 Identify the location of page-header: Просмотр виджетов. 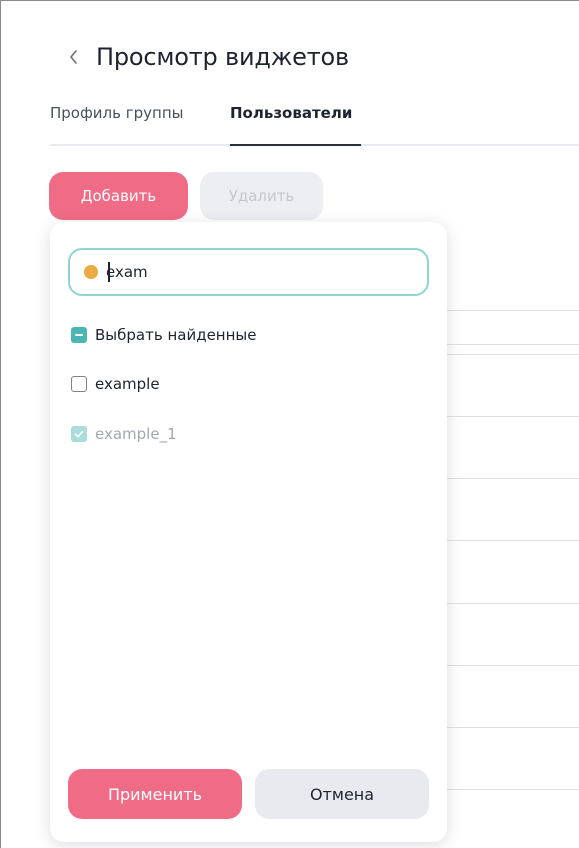
(204, 57).